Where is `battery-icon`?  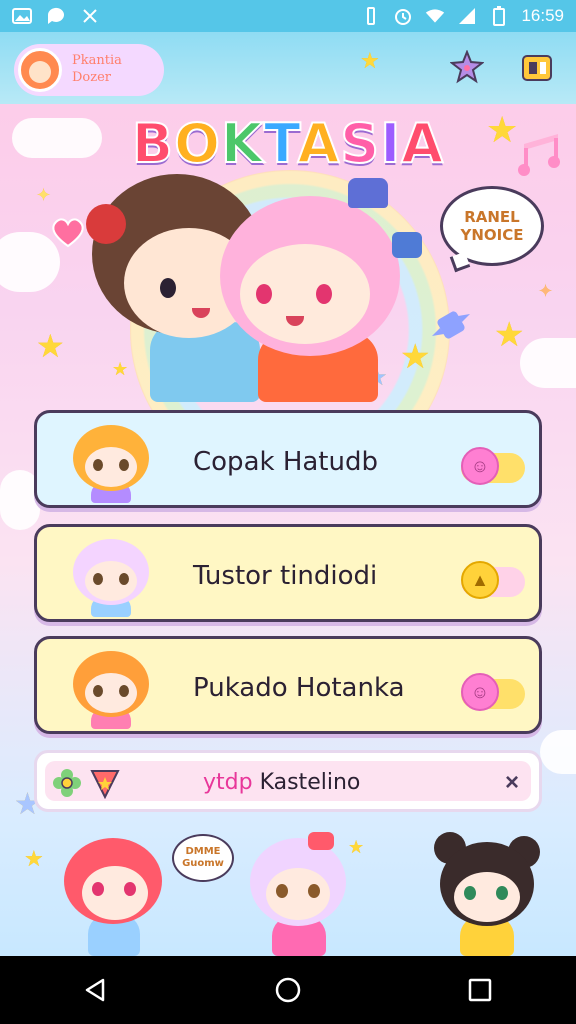
battery-icon is located at coordinates (499, 16).